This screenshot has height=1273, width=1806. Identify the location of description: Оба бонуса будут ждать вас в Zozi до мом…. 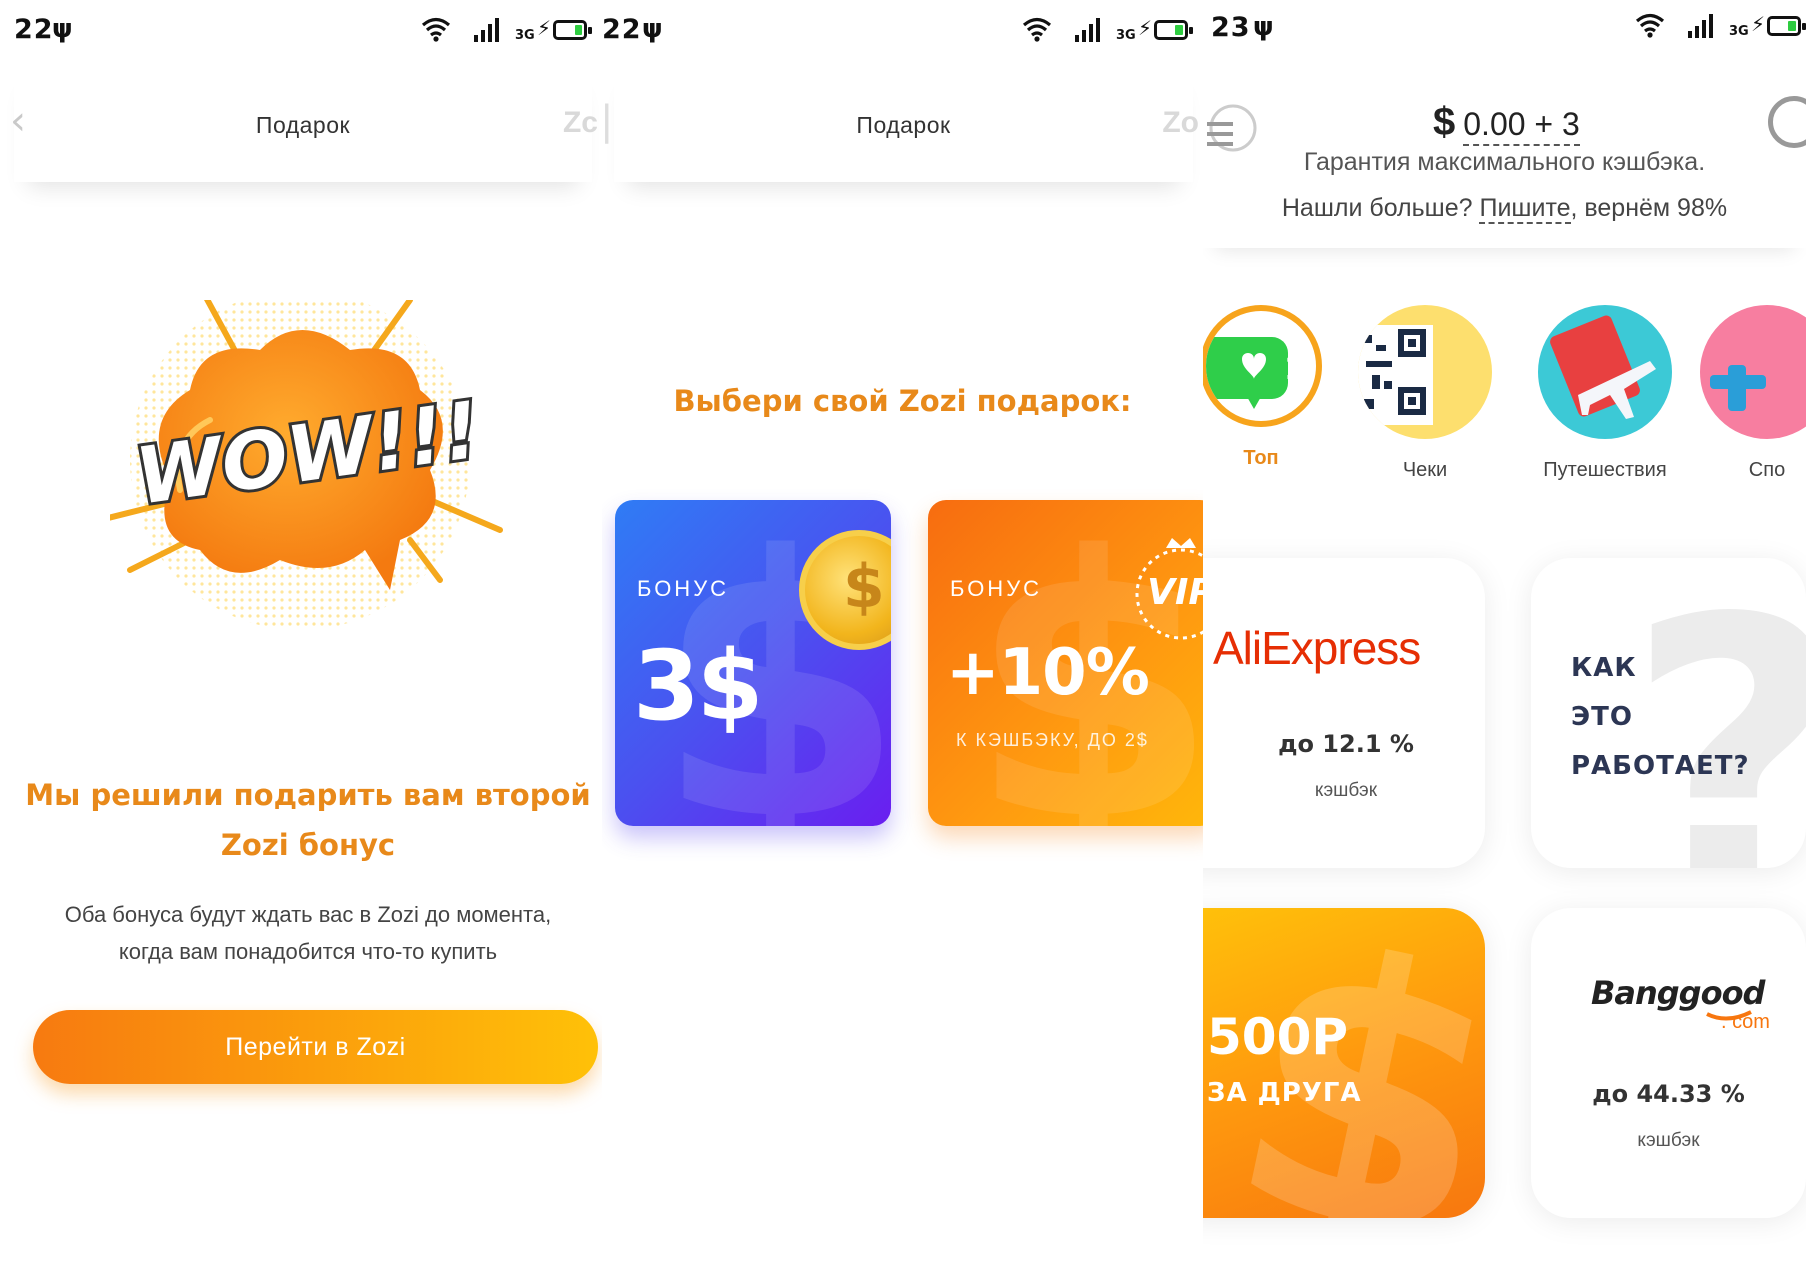
(308, 933).